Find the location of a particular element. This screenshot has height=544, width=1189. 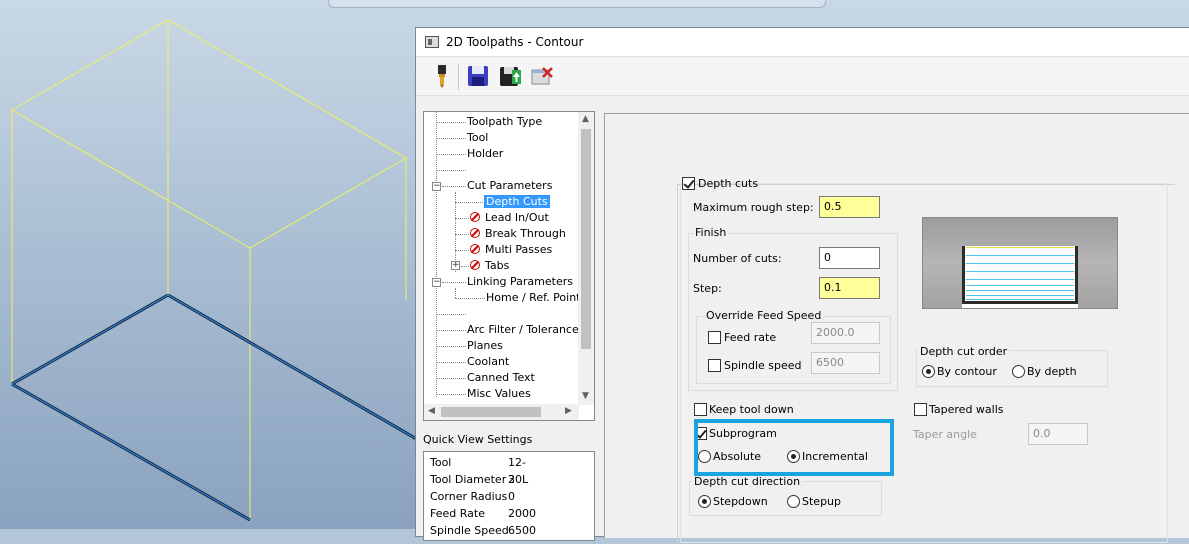

tree-item-coolant: Coolant is located at coordinates (488, 362).